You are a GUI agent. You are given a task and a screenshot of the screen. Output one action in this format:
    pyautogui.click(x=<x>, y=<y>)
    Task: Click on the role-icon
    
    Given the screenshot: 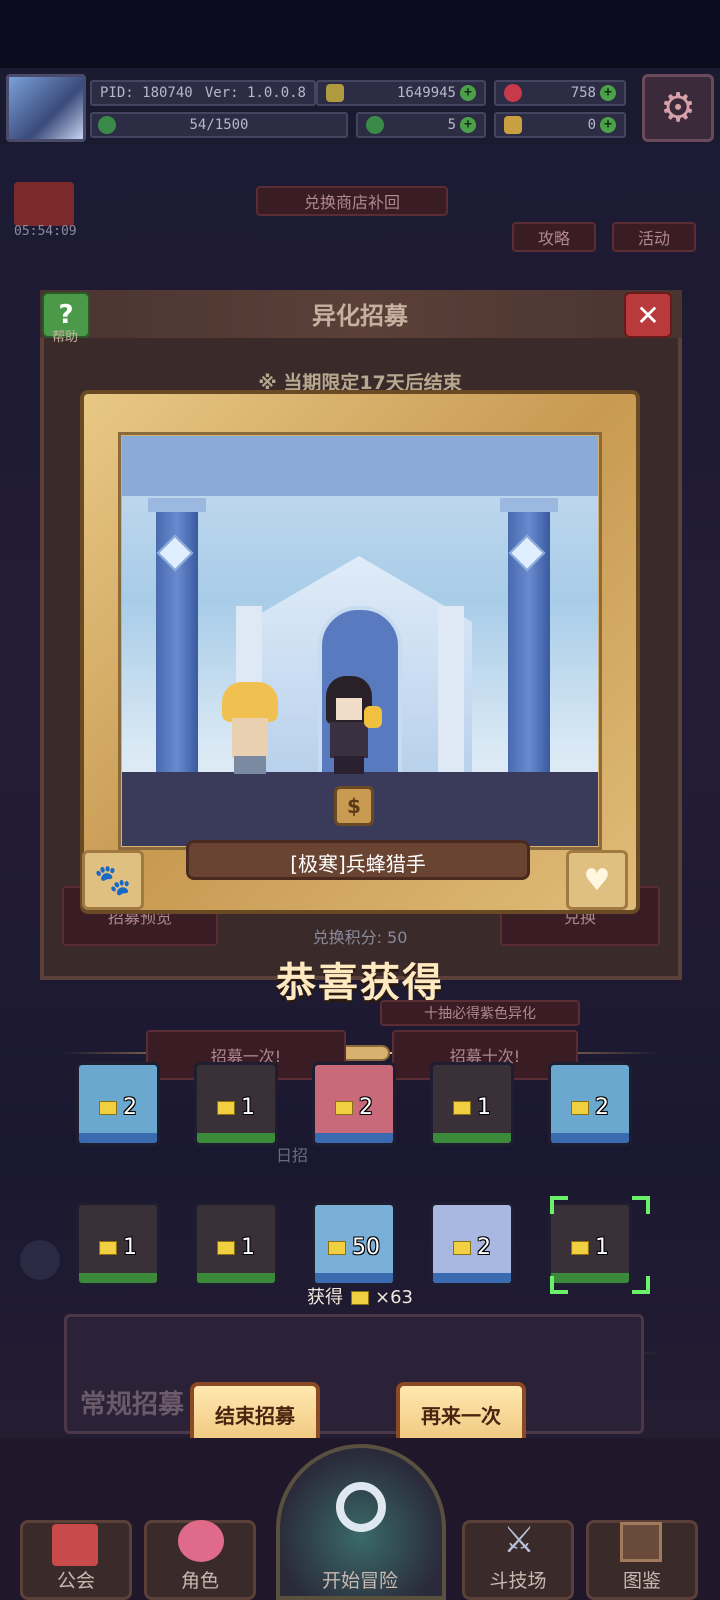 What is the action you would take?
    pyautogui.click(x=201, y=1541)
    